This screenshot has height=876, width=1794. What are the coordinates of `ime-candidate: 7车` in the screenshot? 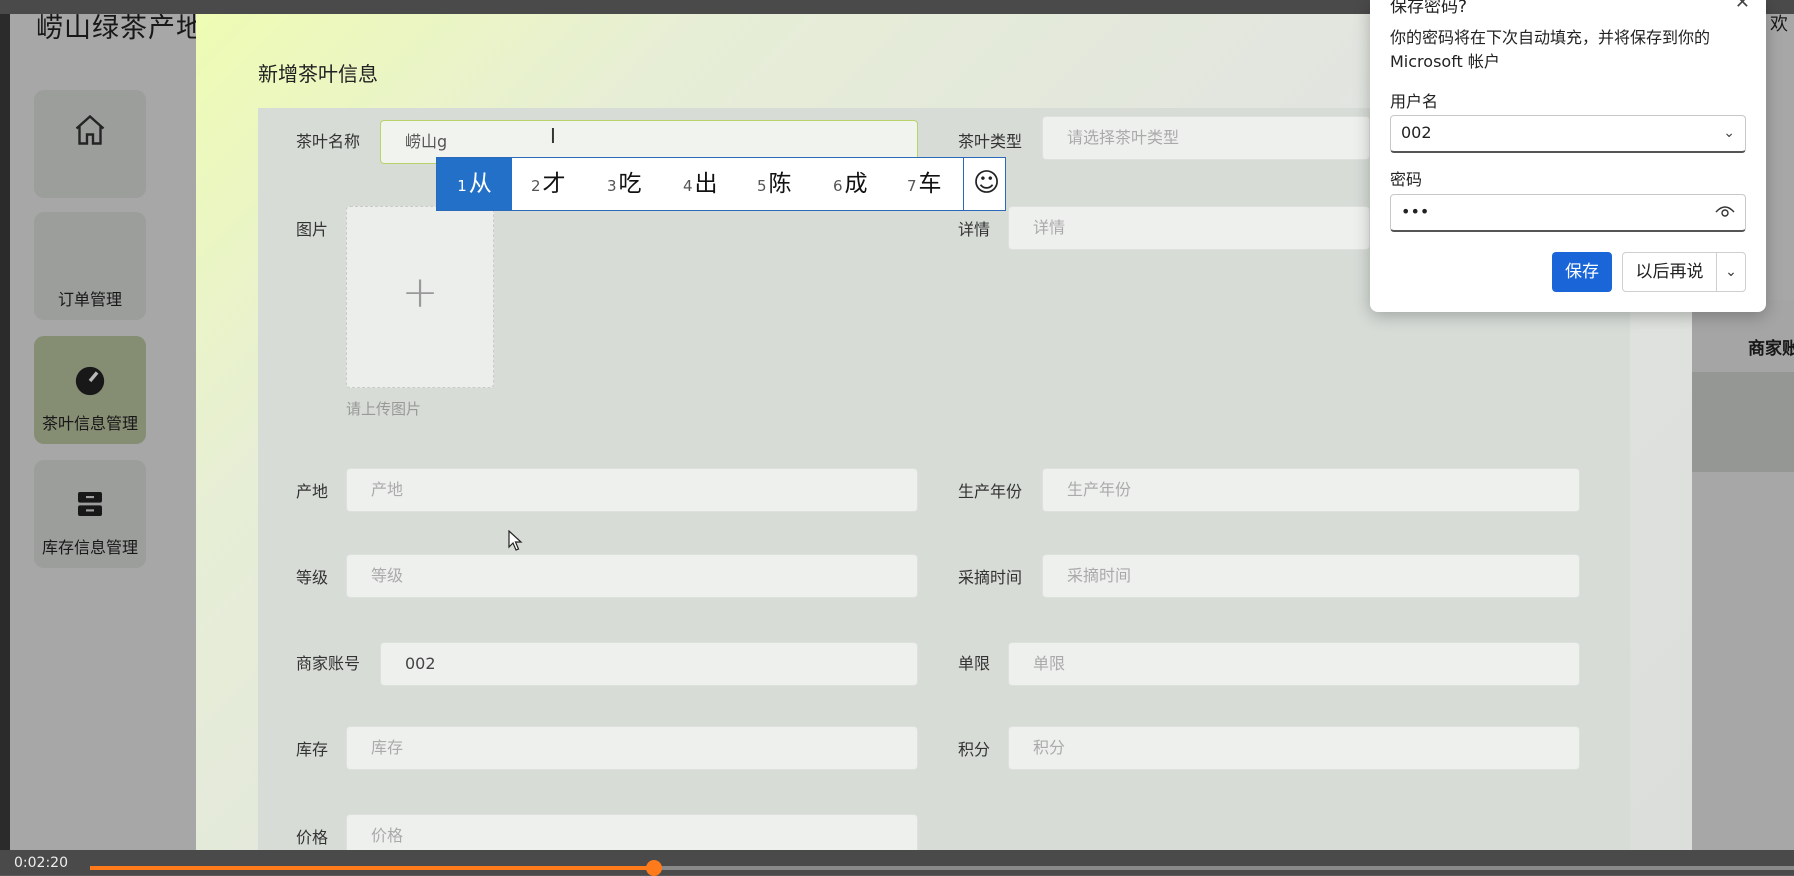 It's located at (924, 184).